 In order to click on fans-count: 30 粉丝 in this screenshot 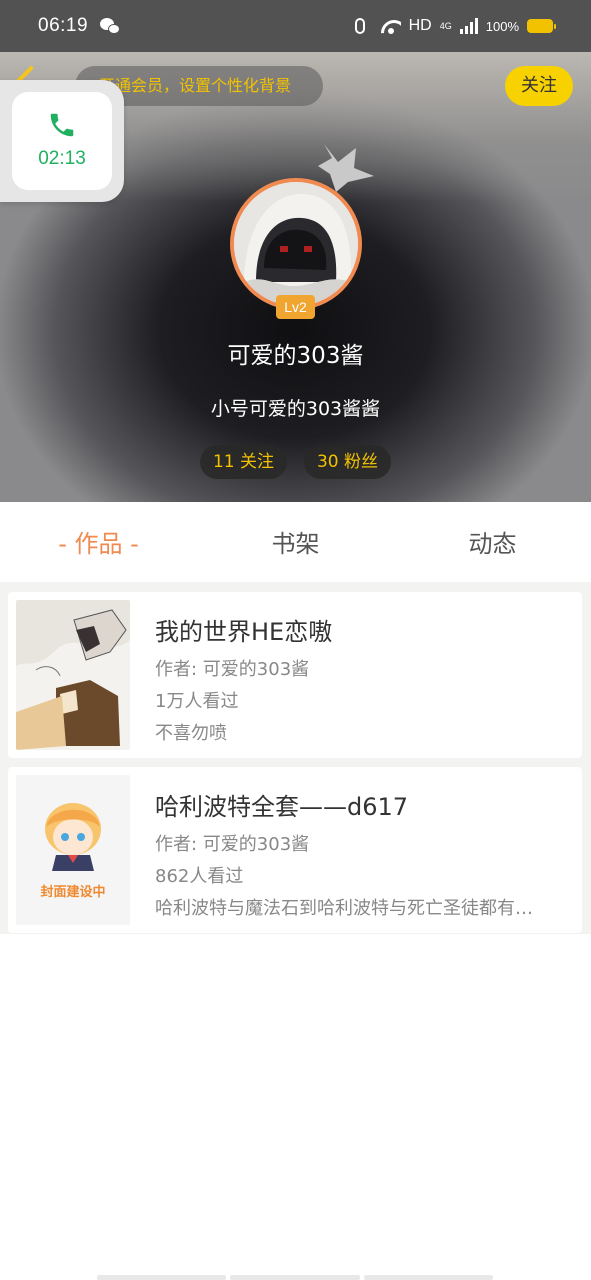, I will do `click(347, 462)`.